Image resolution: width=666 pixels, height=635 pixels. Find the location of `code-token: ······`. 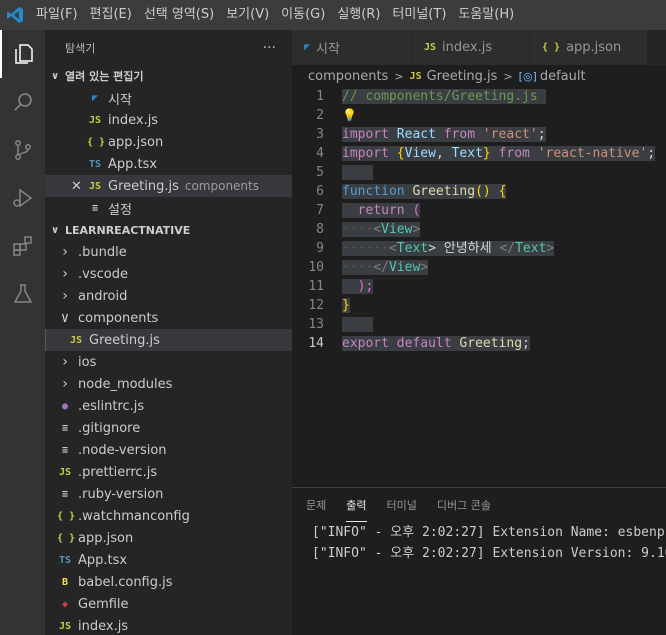

code-token: ······ is located at coordinates (365, 248).